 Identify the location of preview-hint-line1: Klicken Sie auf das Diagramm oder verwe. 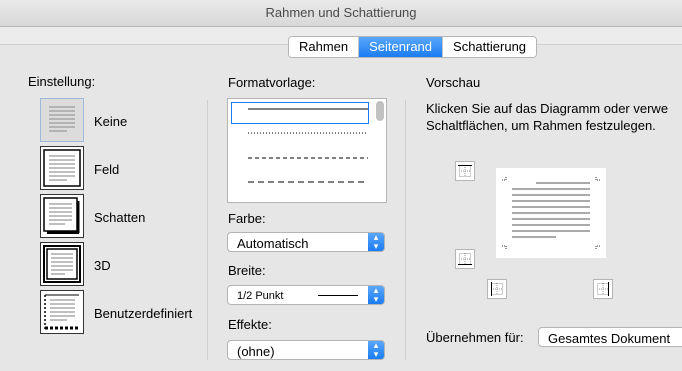
(547, 108).